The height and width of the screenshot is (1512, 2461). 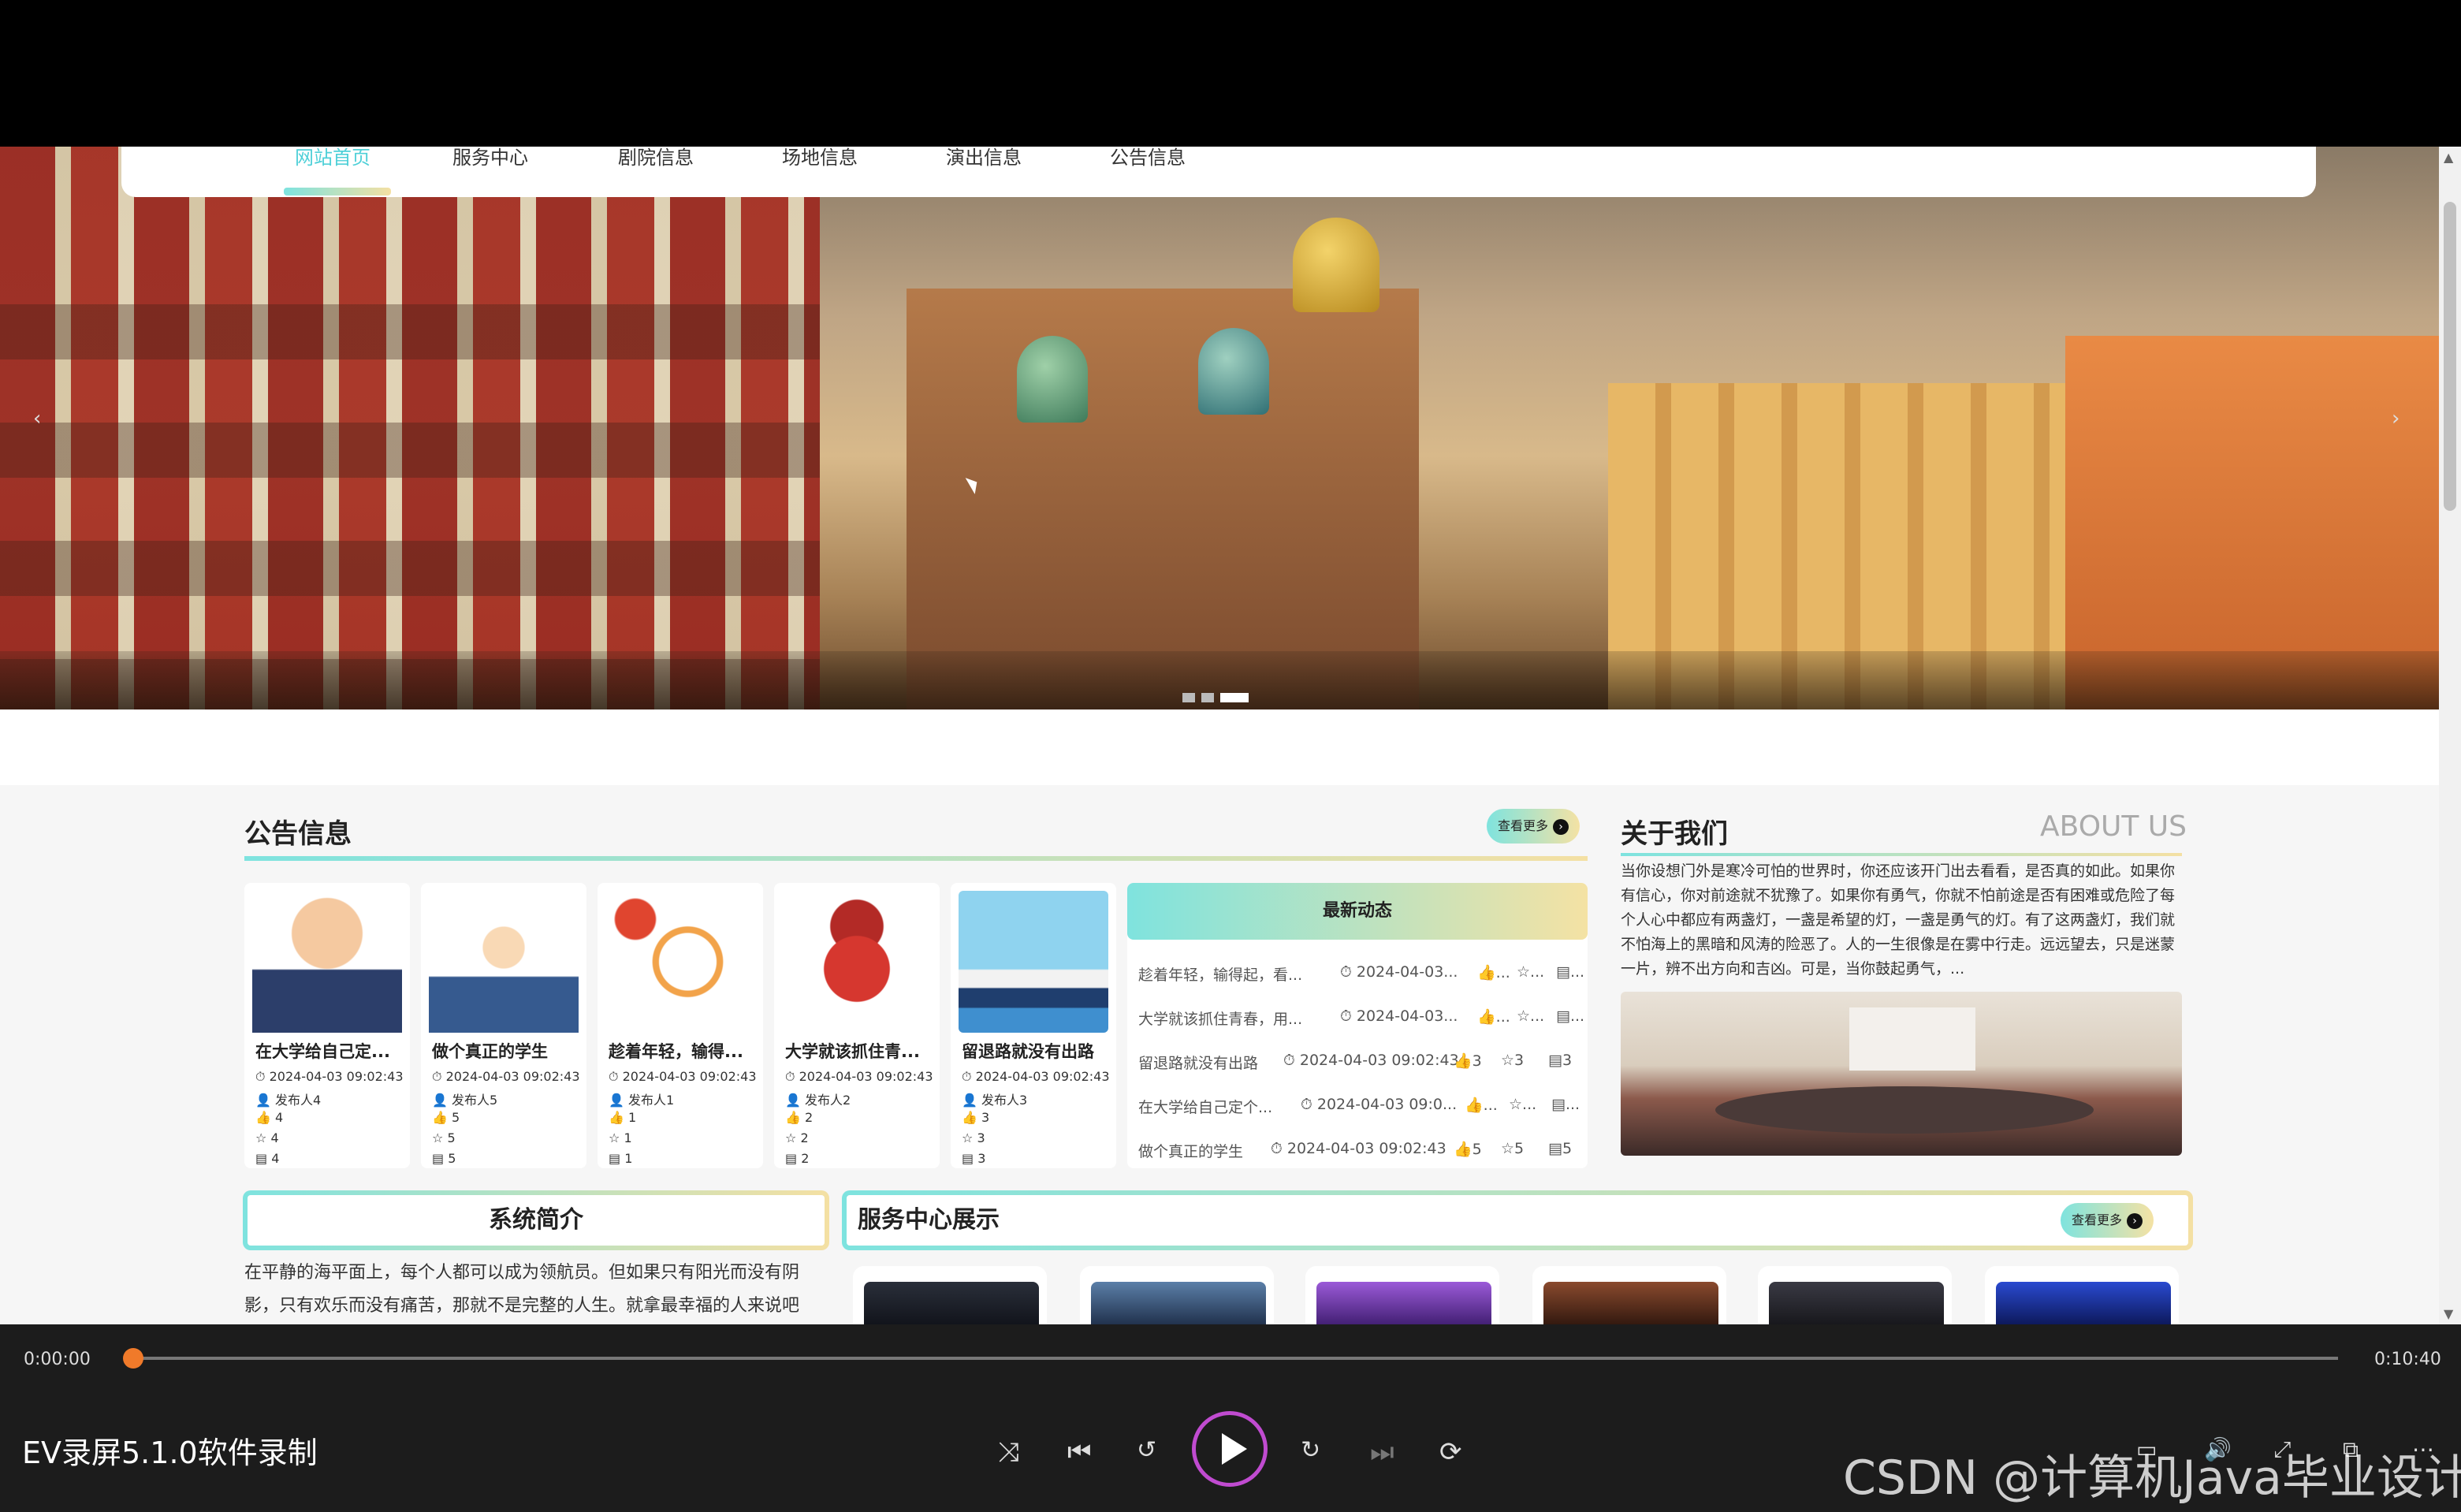 I want to click on author-value: 发布人1, so click(x=651, y=1101).